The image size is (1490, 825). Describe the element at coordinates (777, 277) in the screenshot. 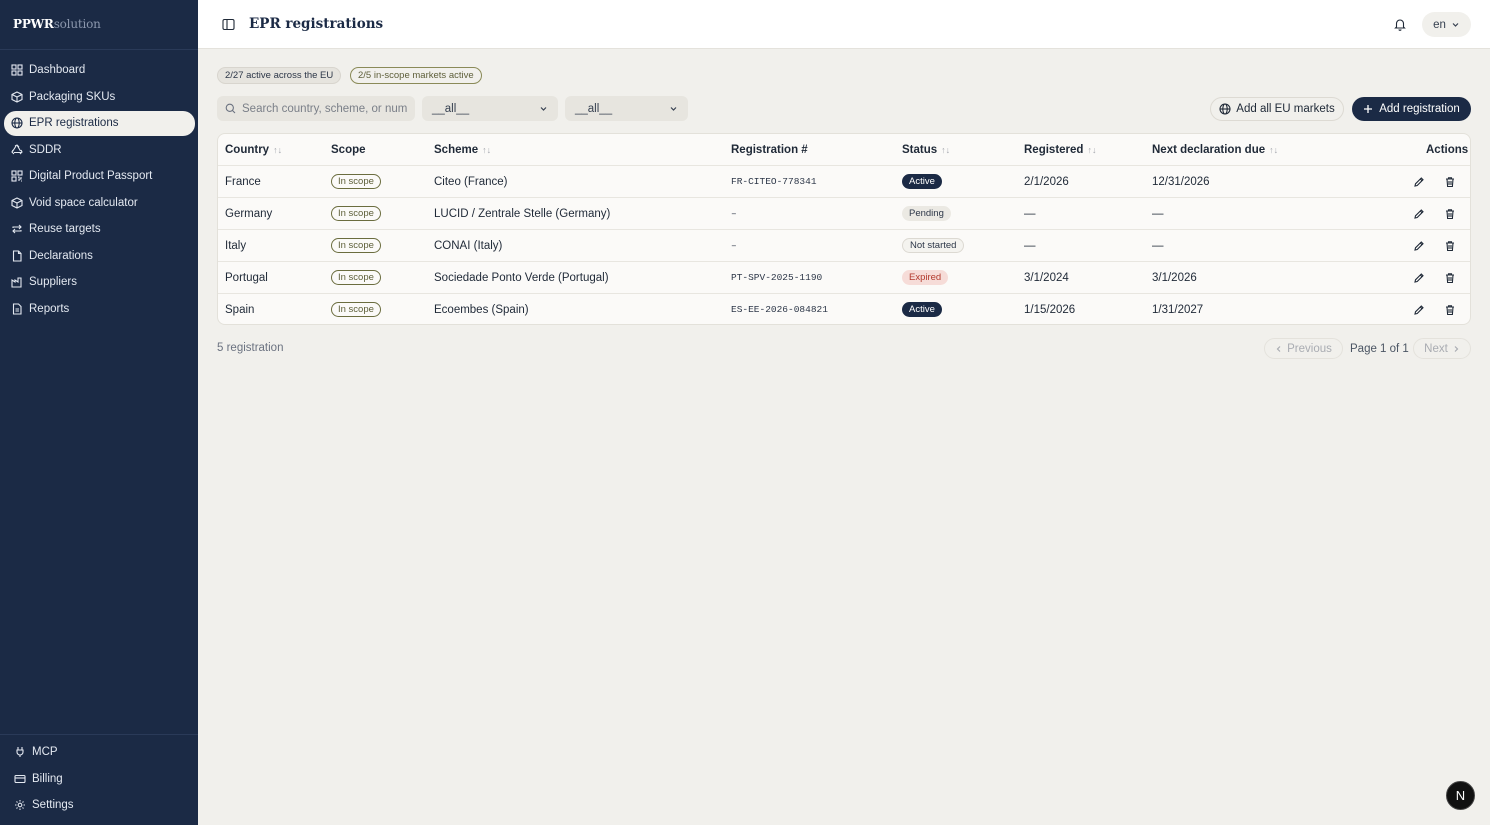

I see `registration-number-cell: PT-SPV-2025-1190` at that location.